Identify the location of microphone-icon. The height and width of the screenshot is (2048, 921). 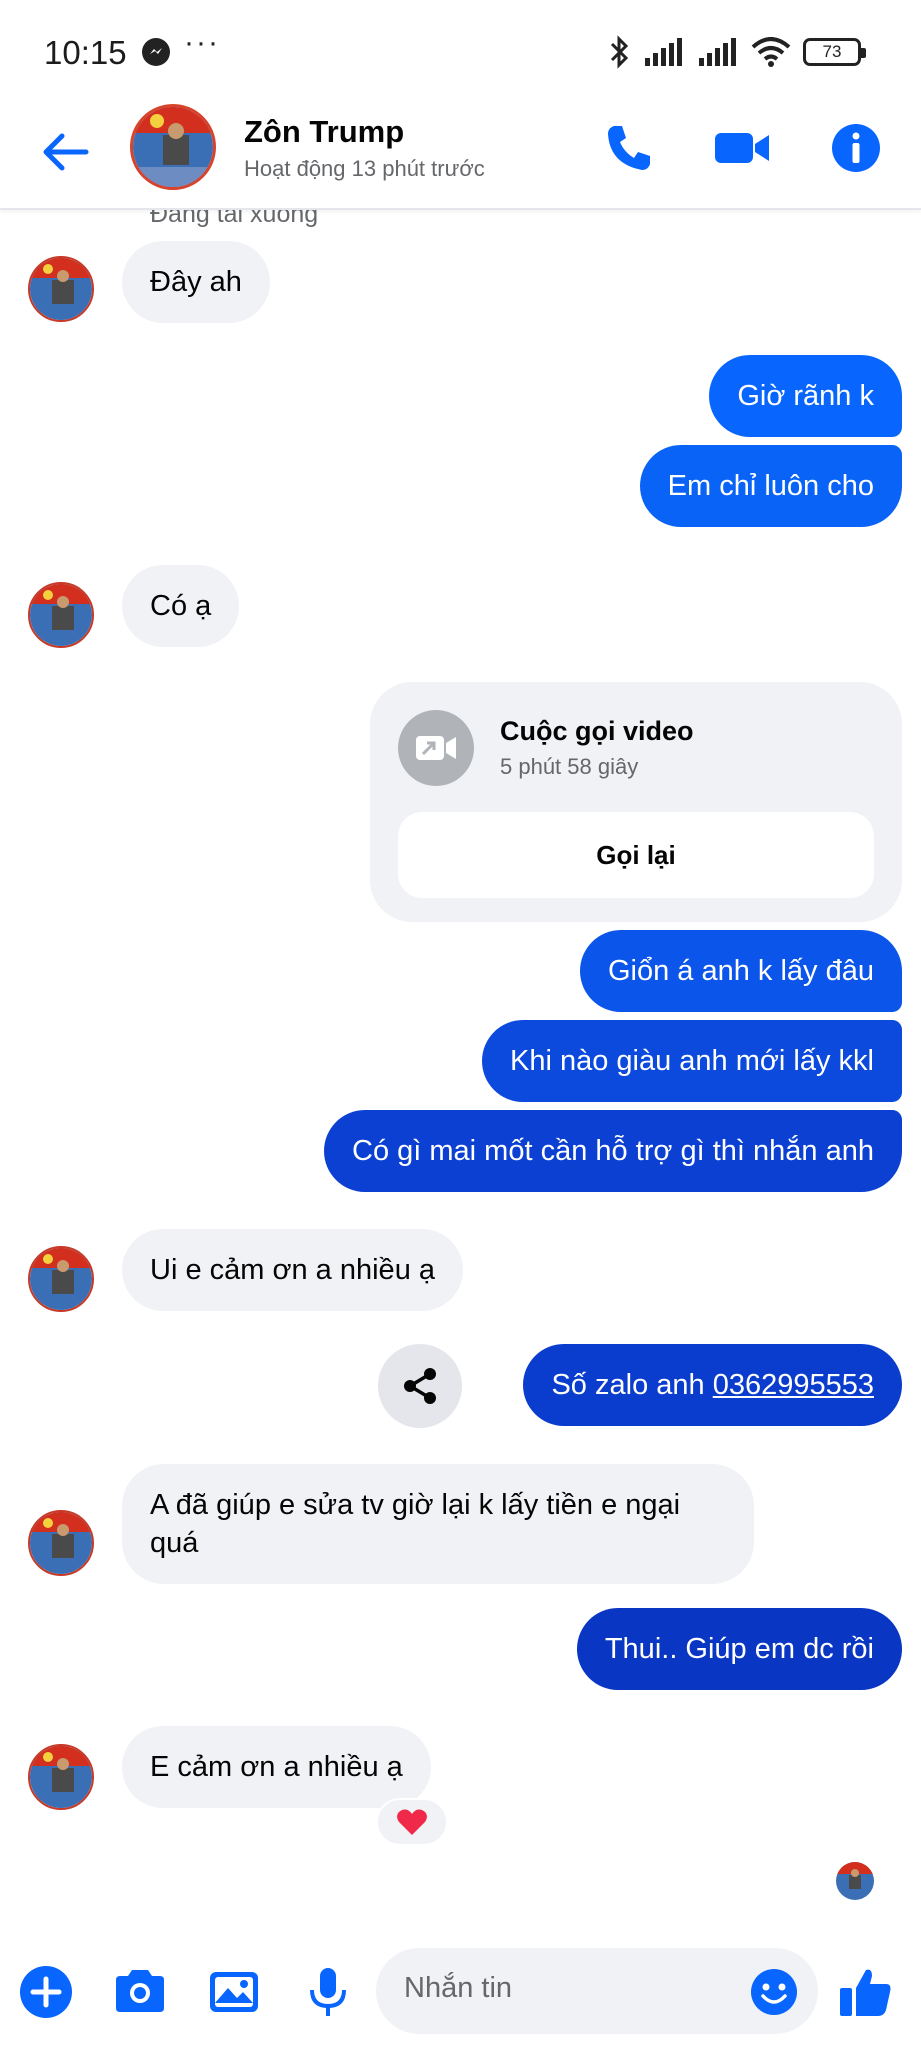
(328, 1992).